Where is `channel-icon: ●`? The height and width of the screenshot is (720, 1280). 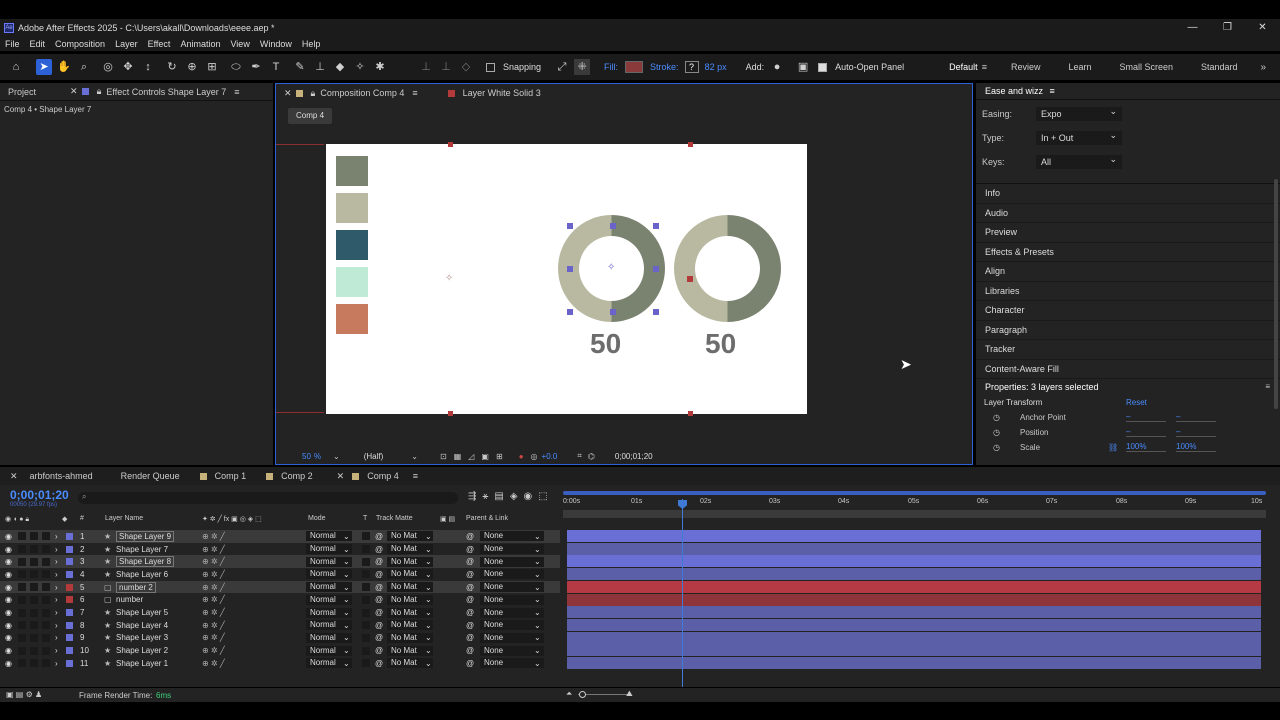 channel-icon: ● is located at coordinates (521, 456).